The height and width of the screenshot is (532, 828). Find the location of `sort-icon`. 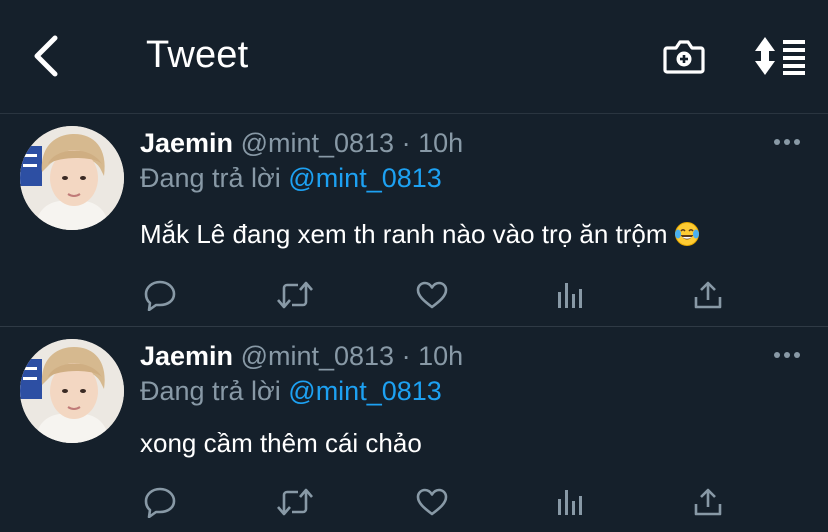

sort-icon is located at coordinates (780, 56).